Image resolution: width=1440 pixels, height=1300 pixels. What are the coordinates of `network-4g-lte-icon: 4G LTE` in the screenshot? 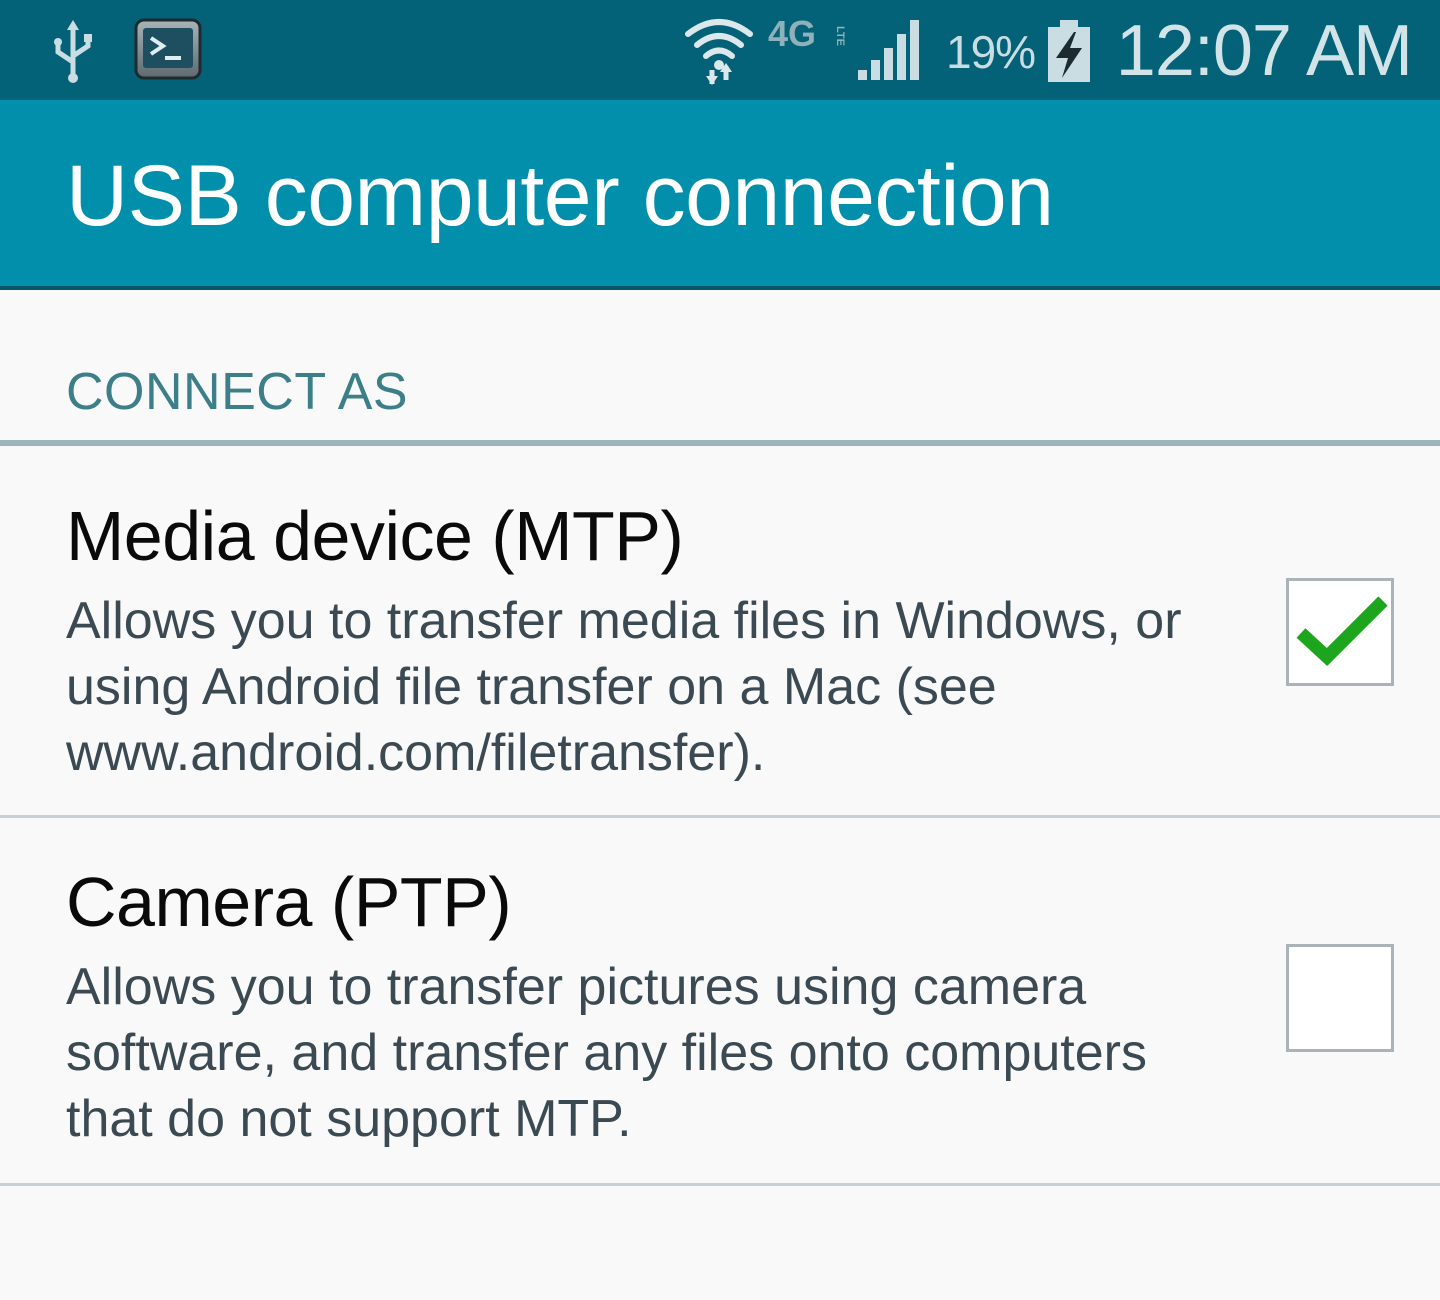 It's located at (807, 33).